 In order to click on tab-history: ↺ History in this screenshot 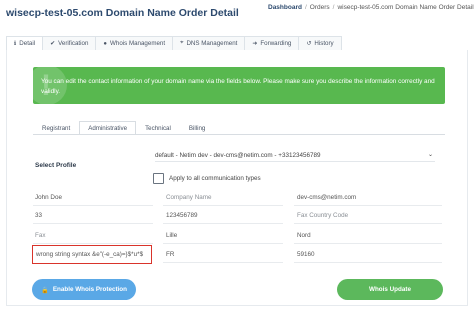, I will do `click(320, 43)`.